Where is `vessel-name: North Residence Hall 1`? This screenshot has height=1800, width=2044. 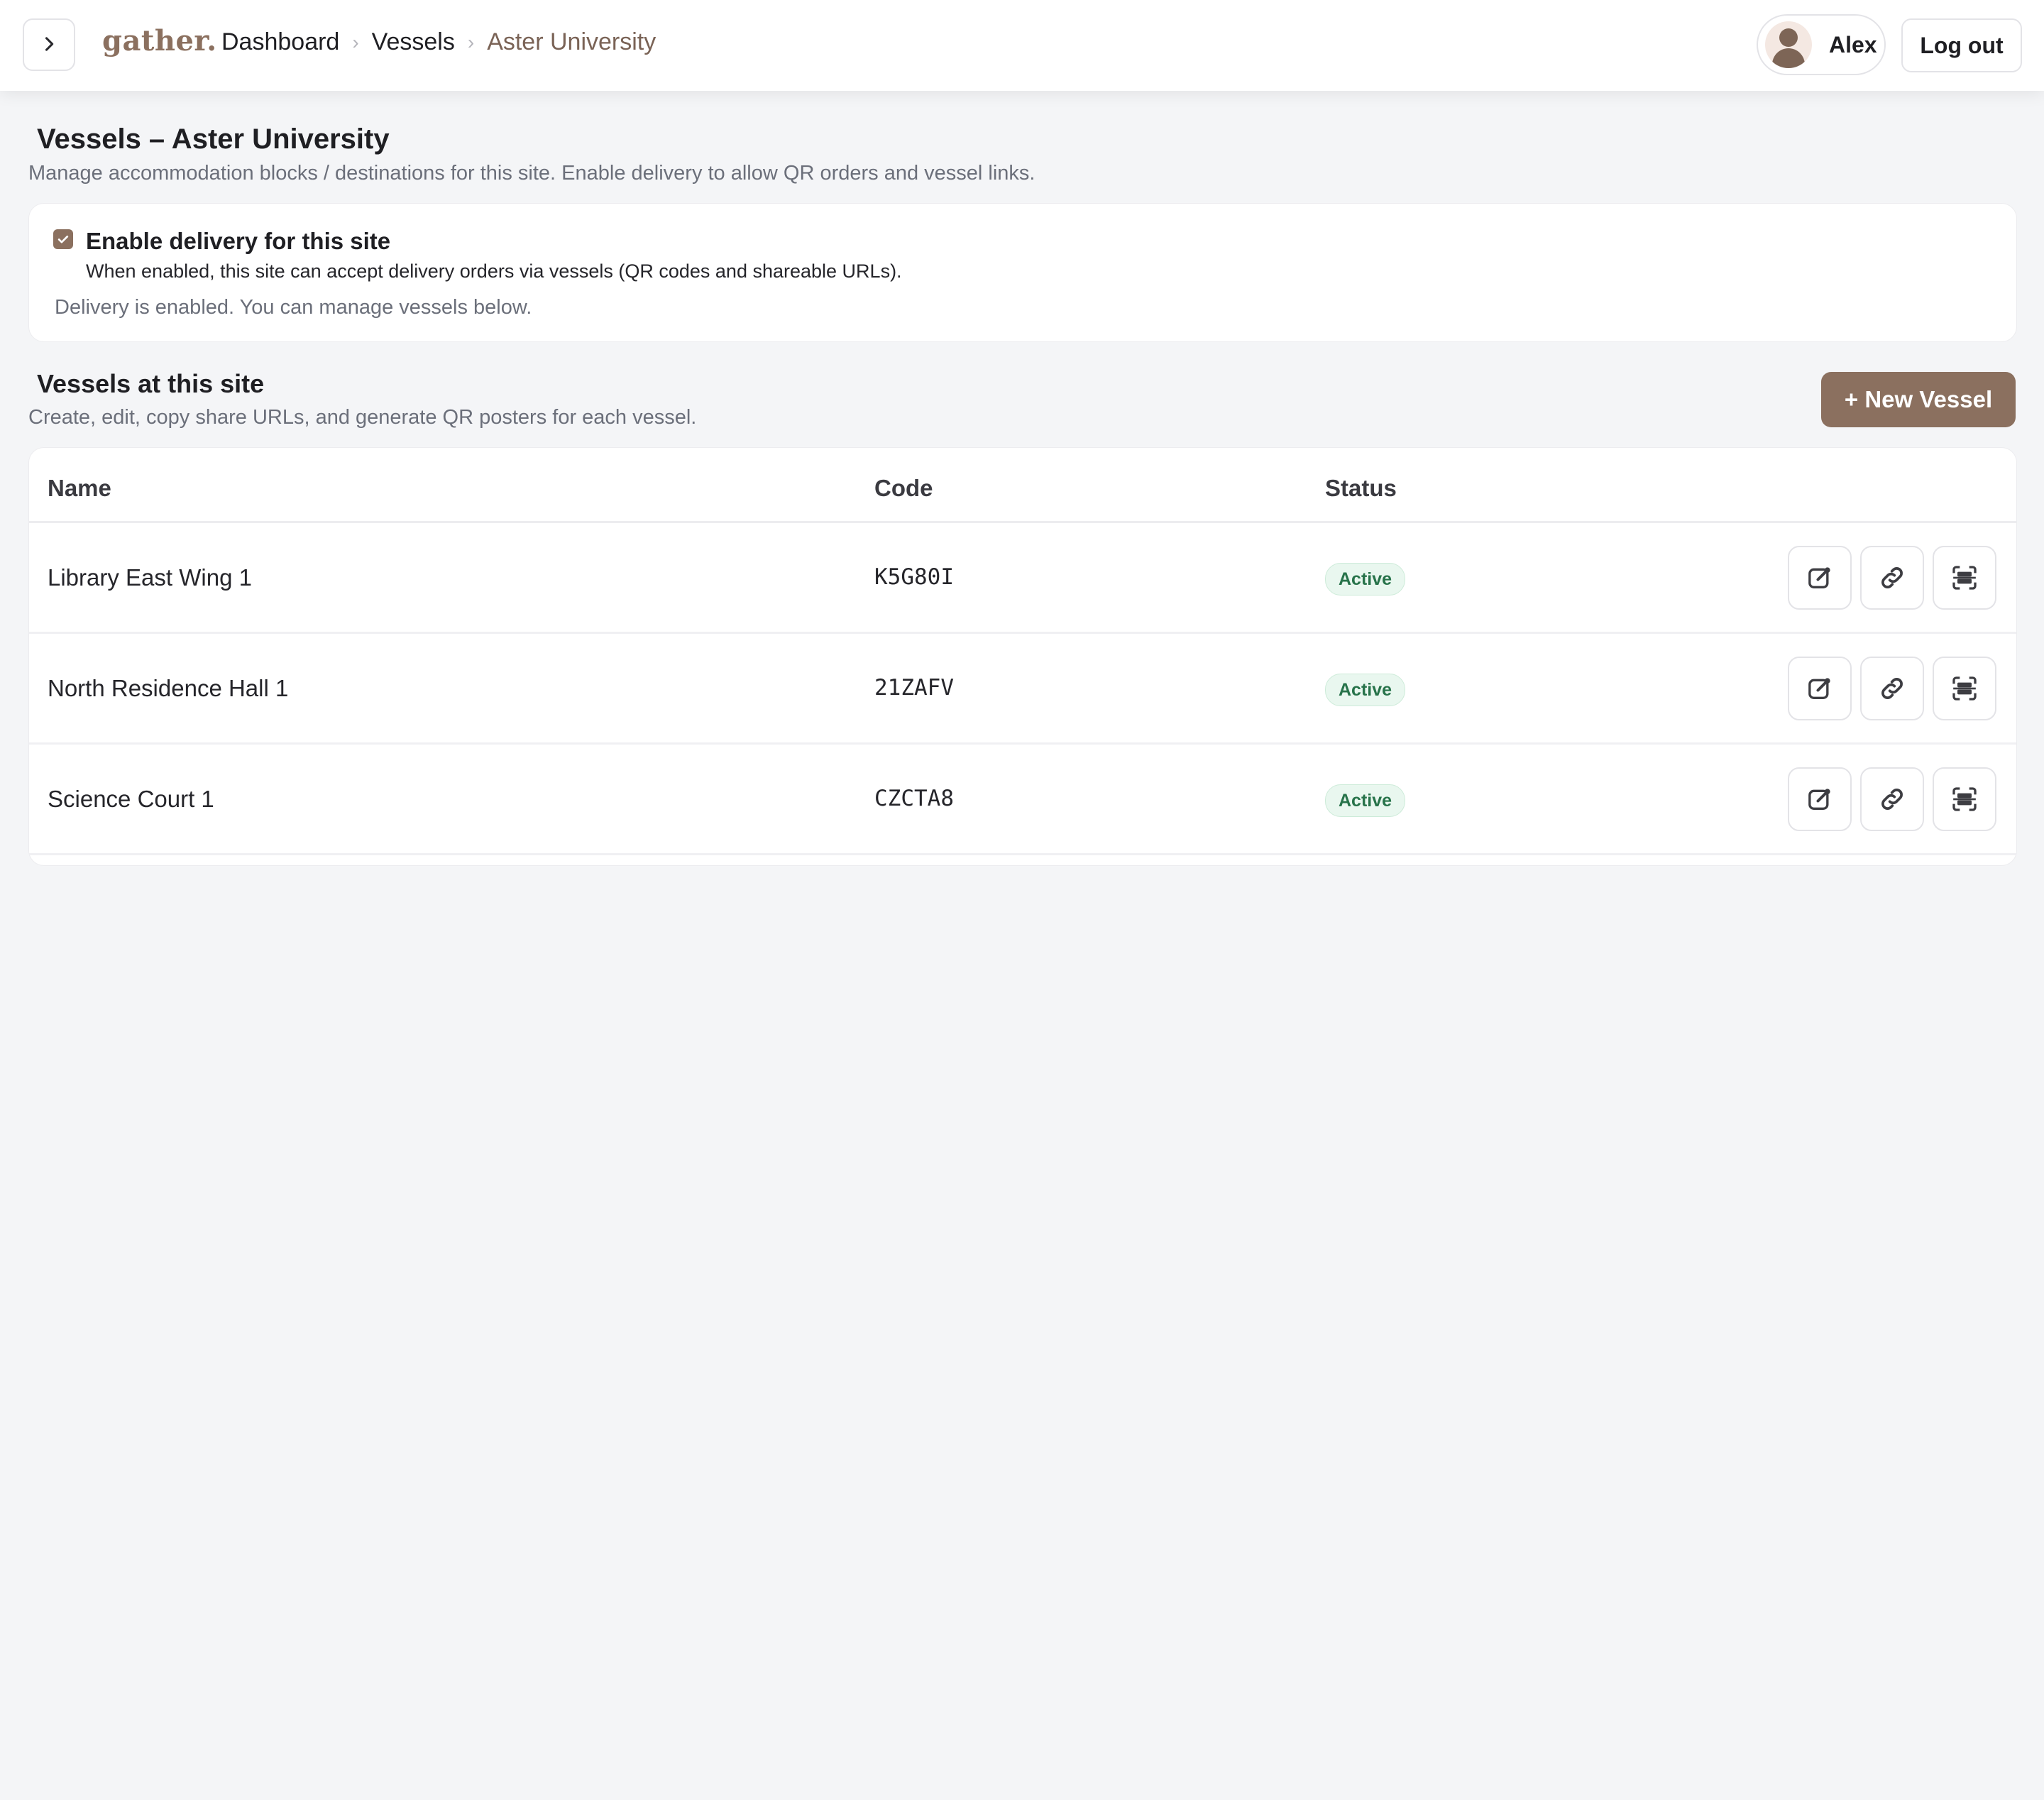
vessel-name: North Residence Hall 1 is located at coordinates (168, 688).